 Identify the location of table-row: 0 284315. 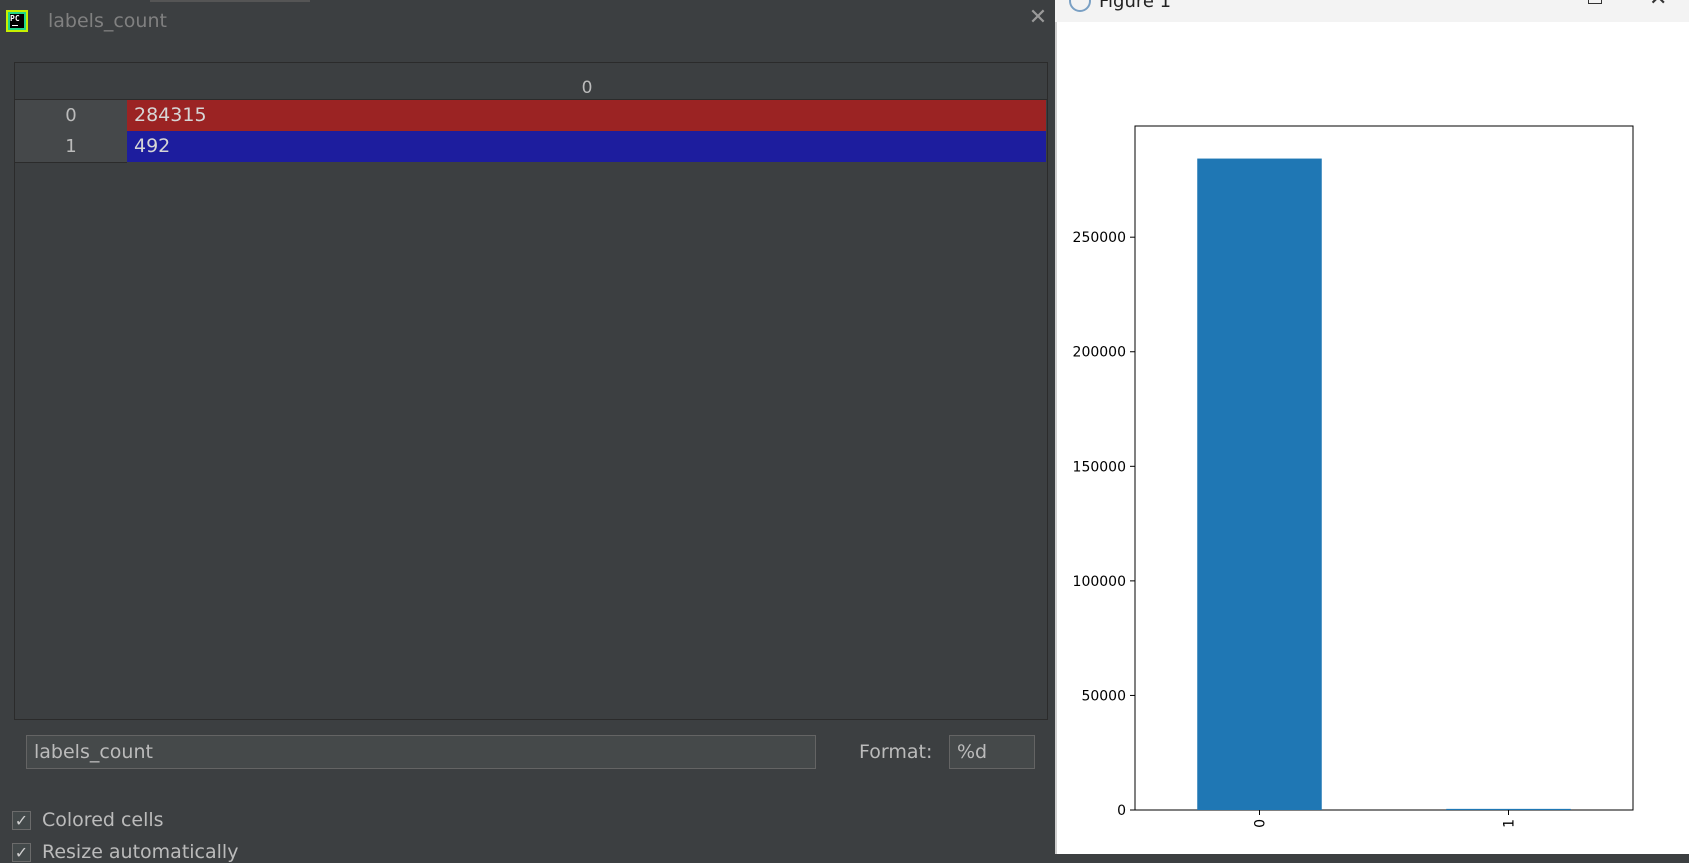
(531, 116).